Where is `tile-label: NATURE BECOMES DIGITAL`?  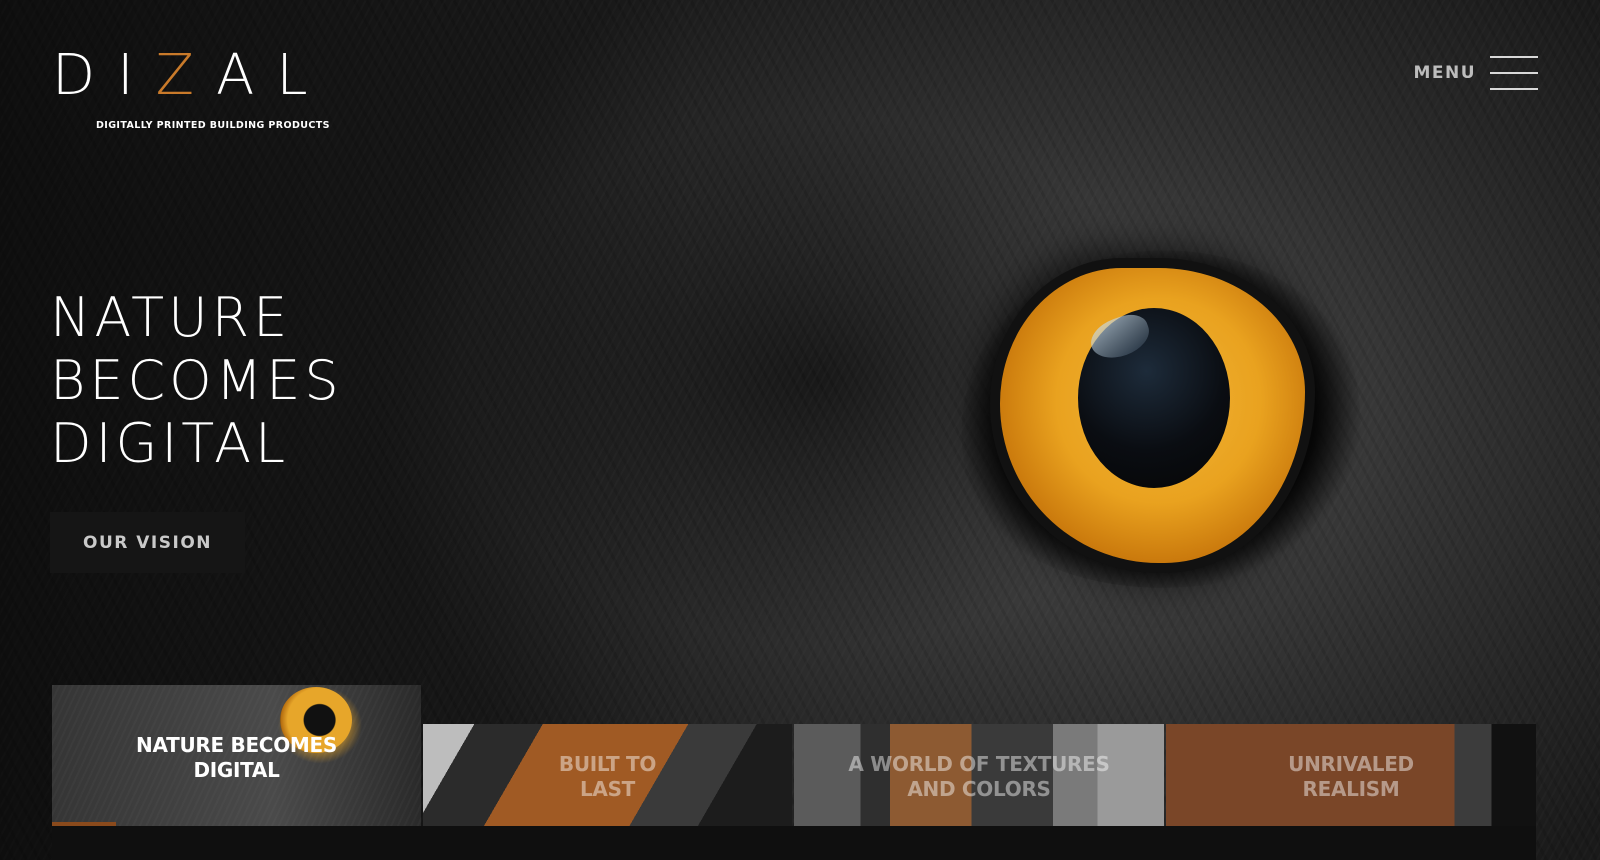
tile-label: NATURE BECOMES DIGITAL is located at coordinates (236, 758).